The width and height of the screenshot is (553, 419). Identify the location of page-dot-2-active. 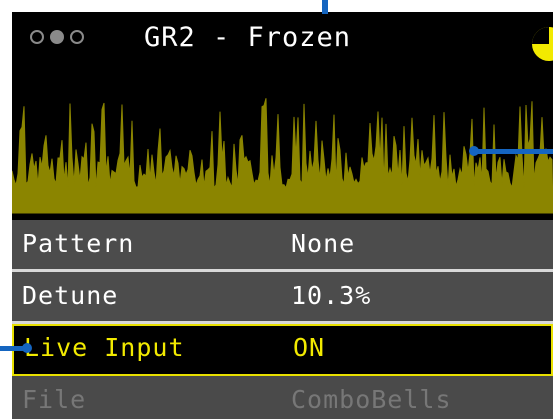
(57, 37).